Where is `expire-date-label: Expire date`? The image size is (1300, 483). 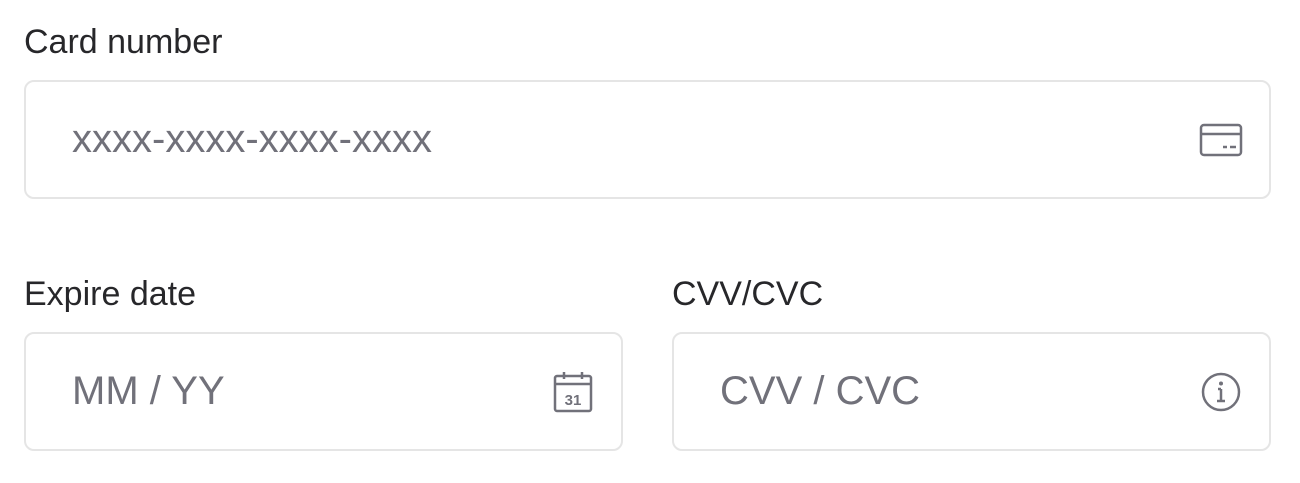
expire-date-label: Expire date is located at coordinates (110, 294).